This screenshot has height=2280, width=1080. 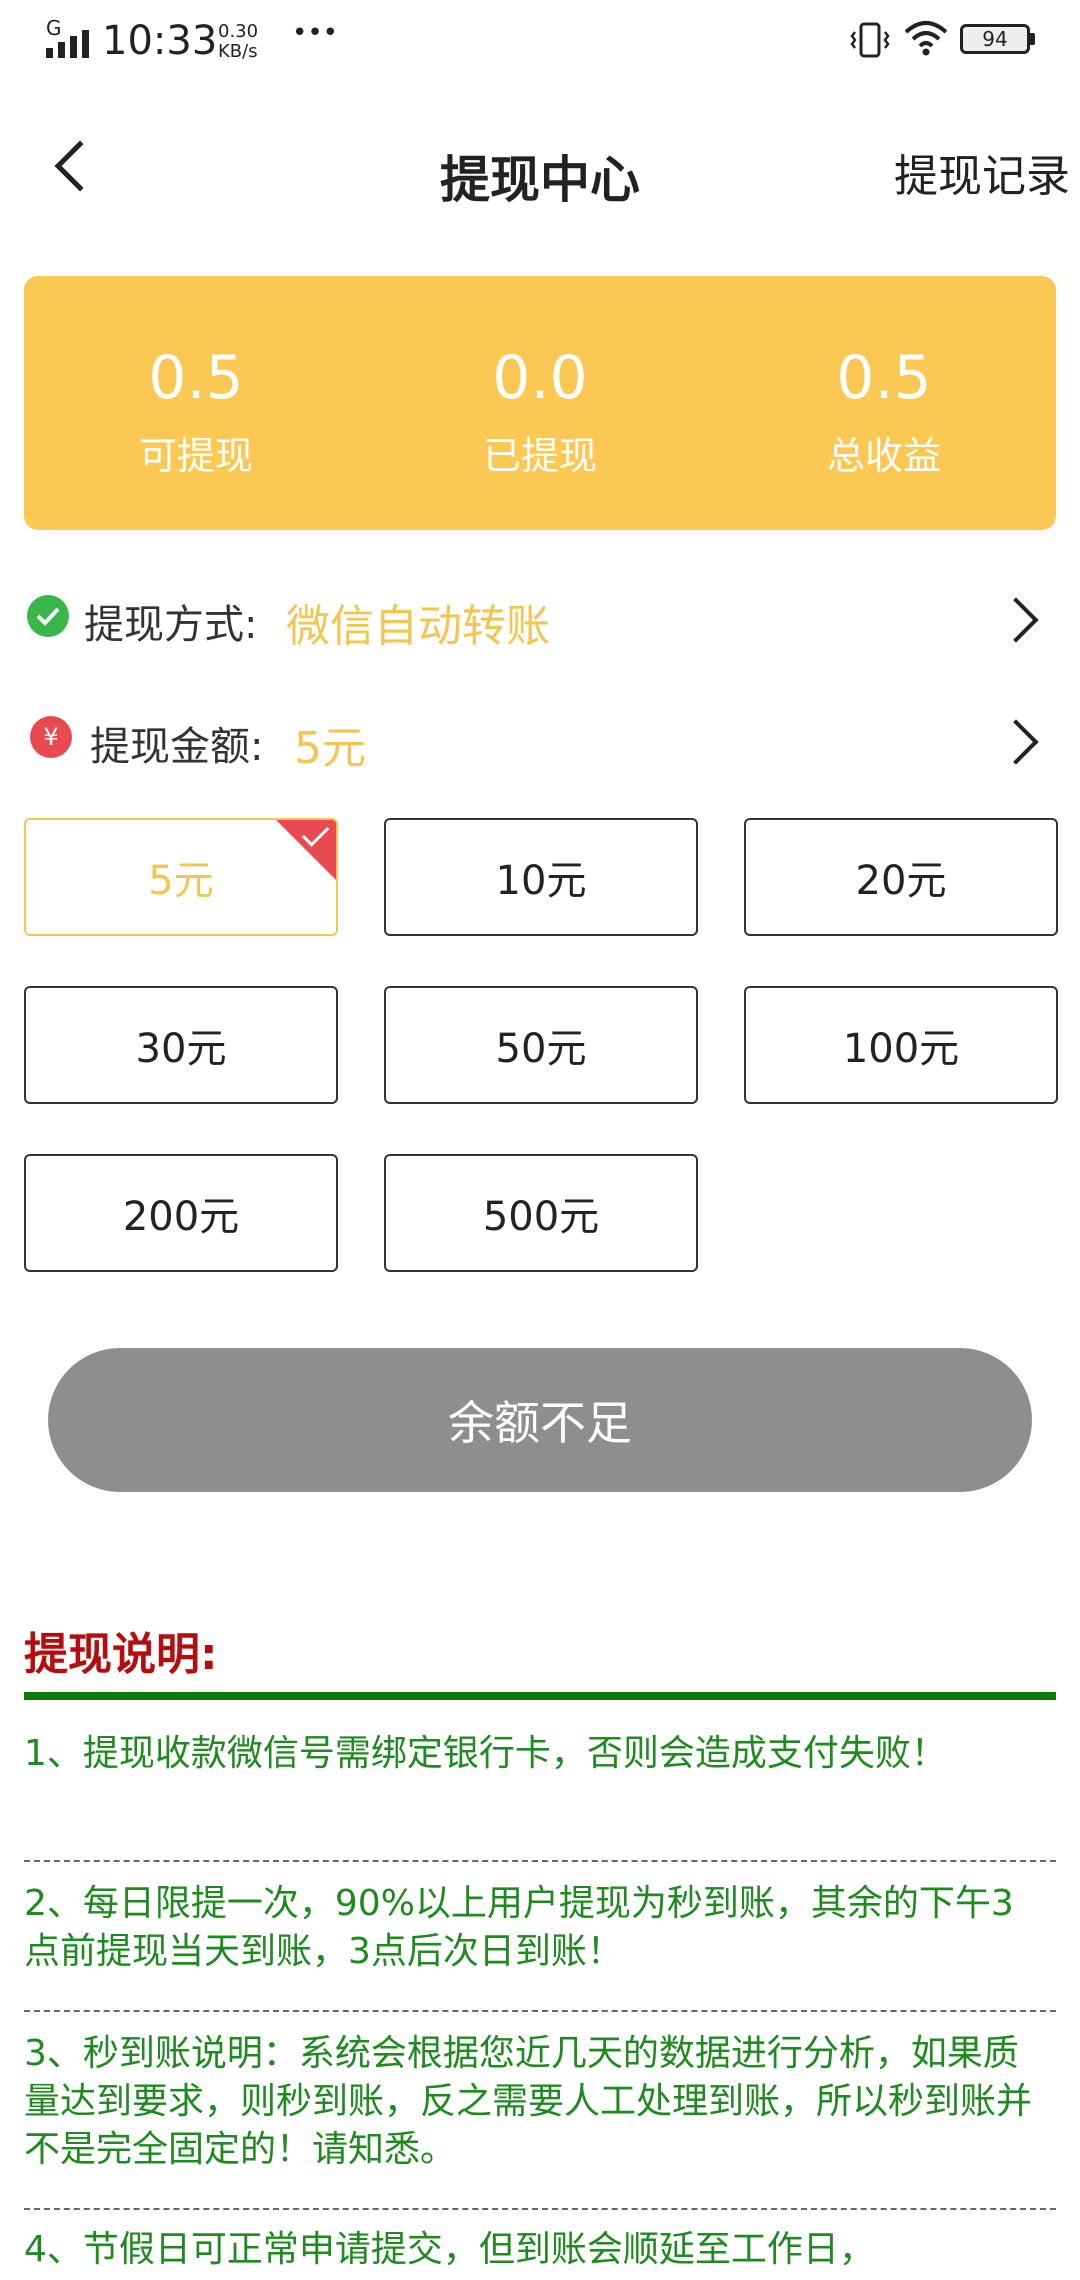 I want to click on amount-option-label: 10元, so click(x=541, y=881).